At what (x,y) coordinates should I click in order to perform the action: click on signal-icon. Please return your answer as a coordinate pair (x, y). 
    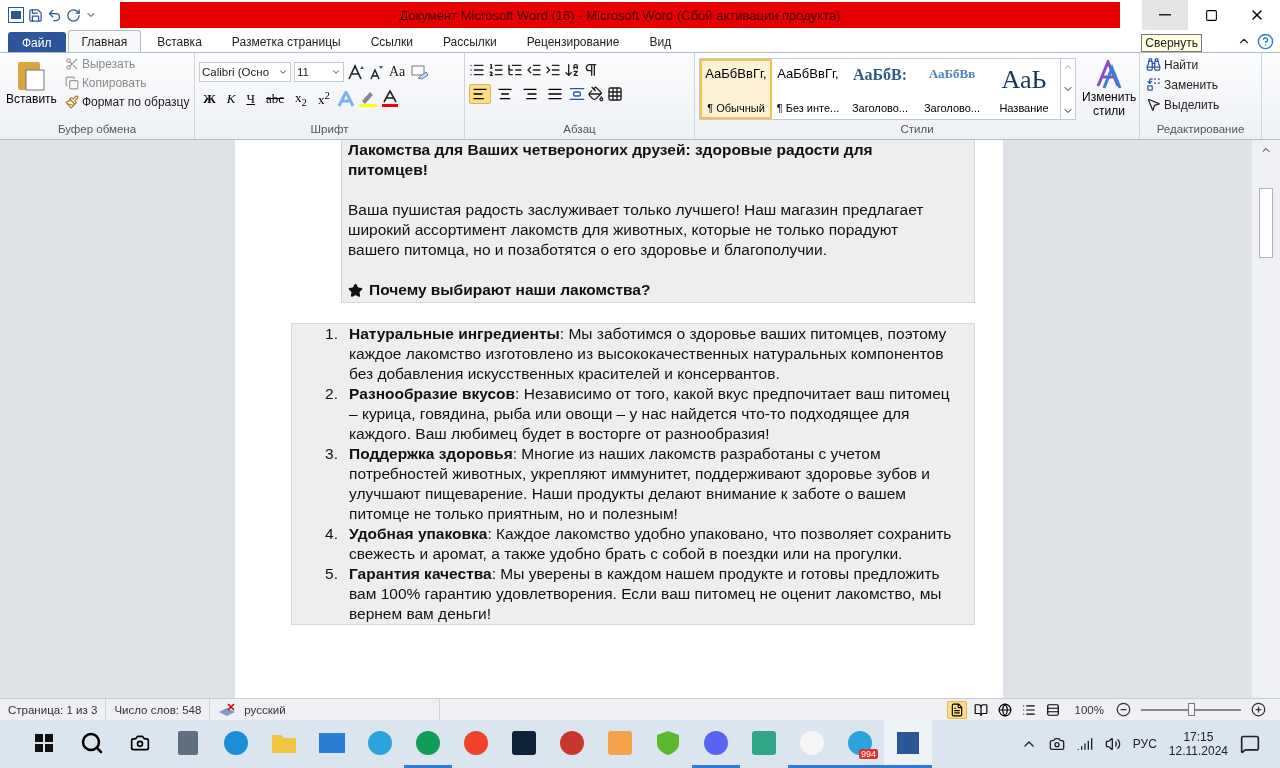
    Looking at the image, I should click on (1084, 744).